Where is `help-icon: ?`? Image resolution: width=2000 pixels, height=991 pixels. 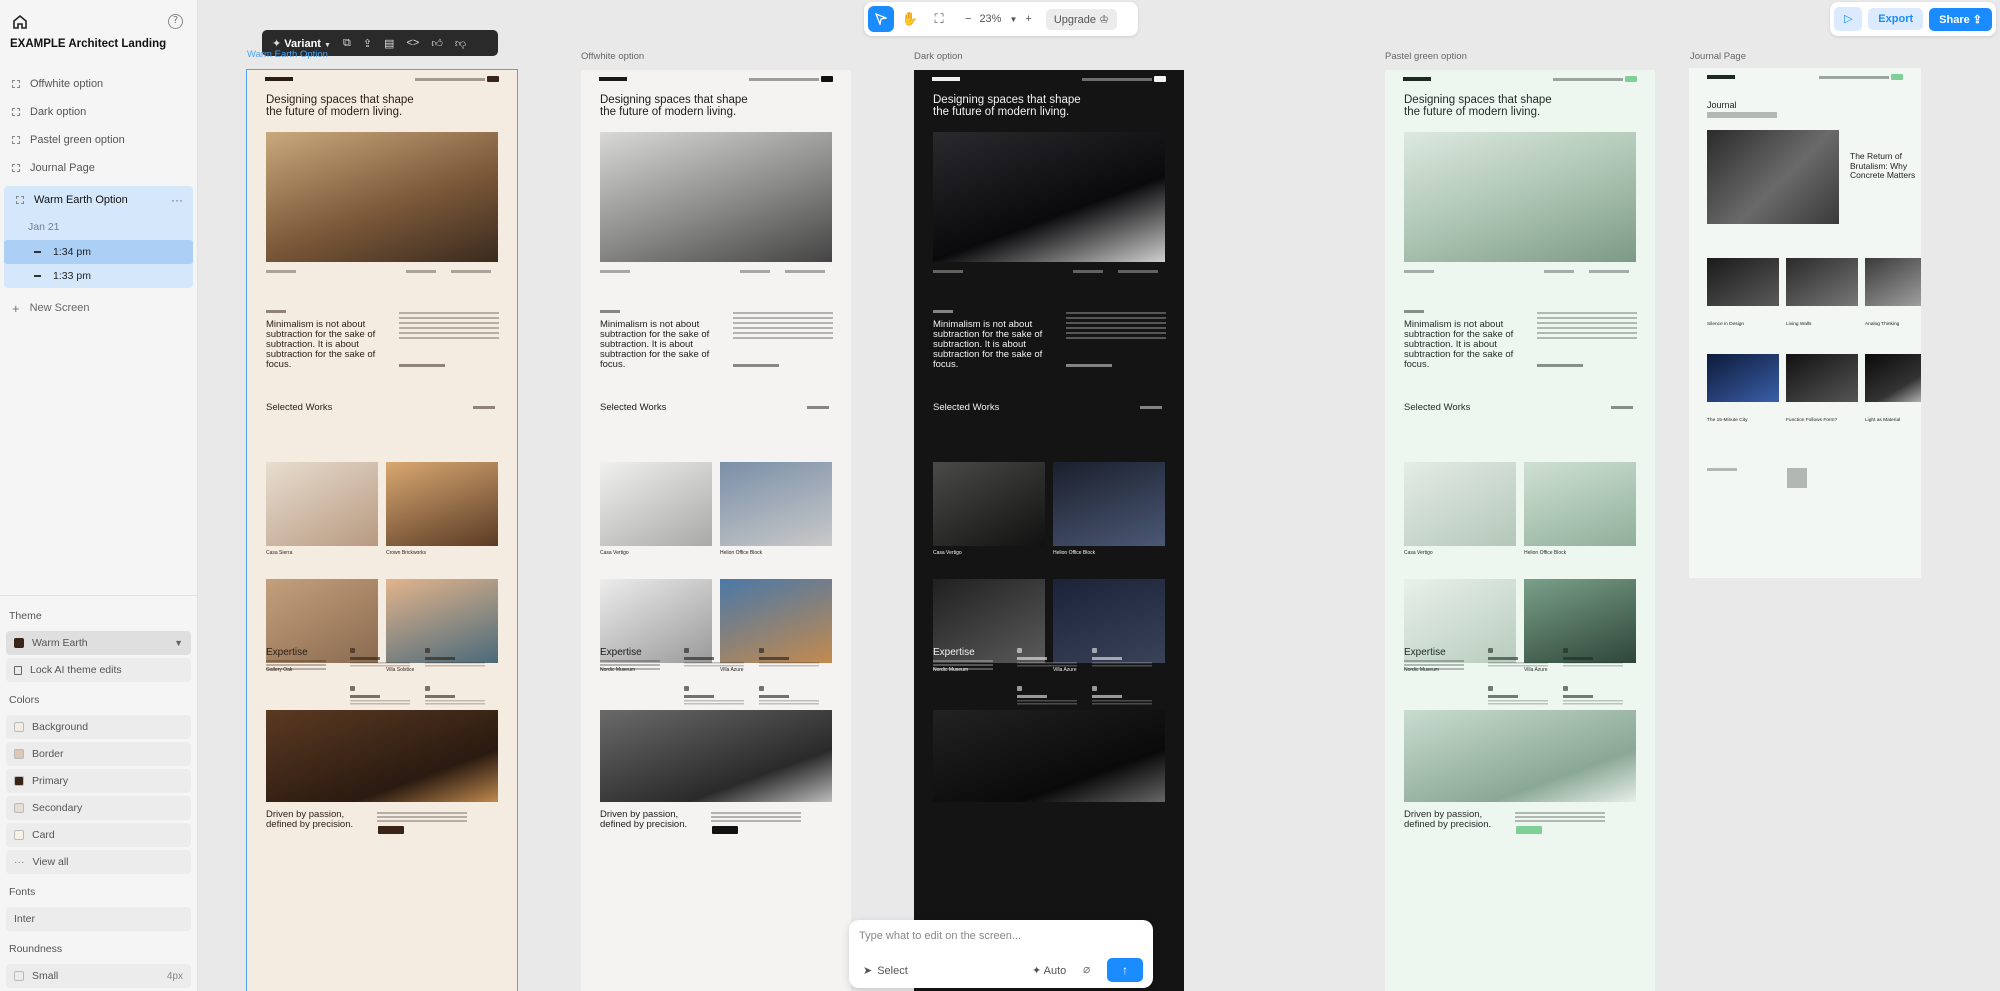 help-icon: ? is located at coordinates (175, 21).